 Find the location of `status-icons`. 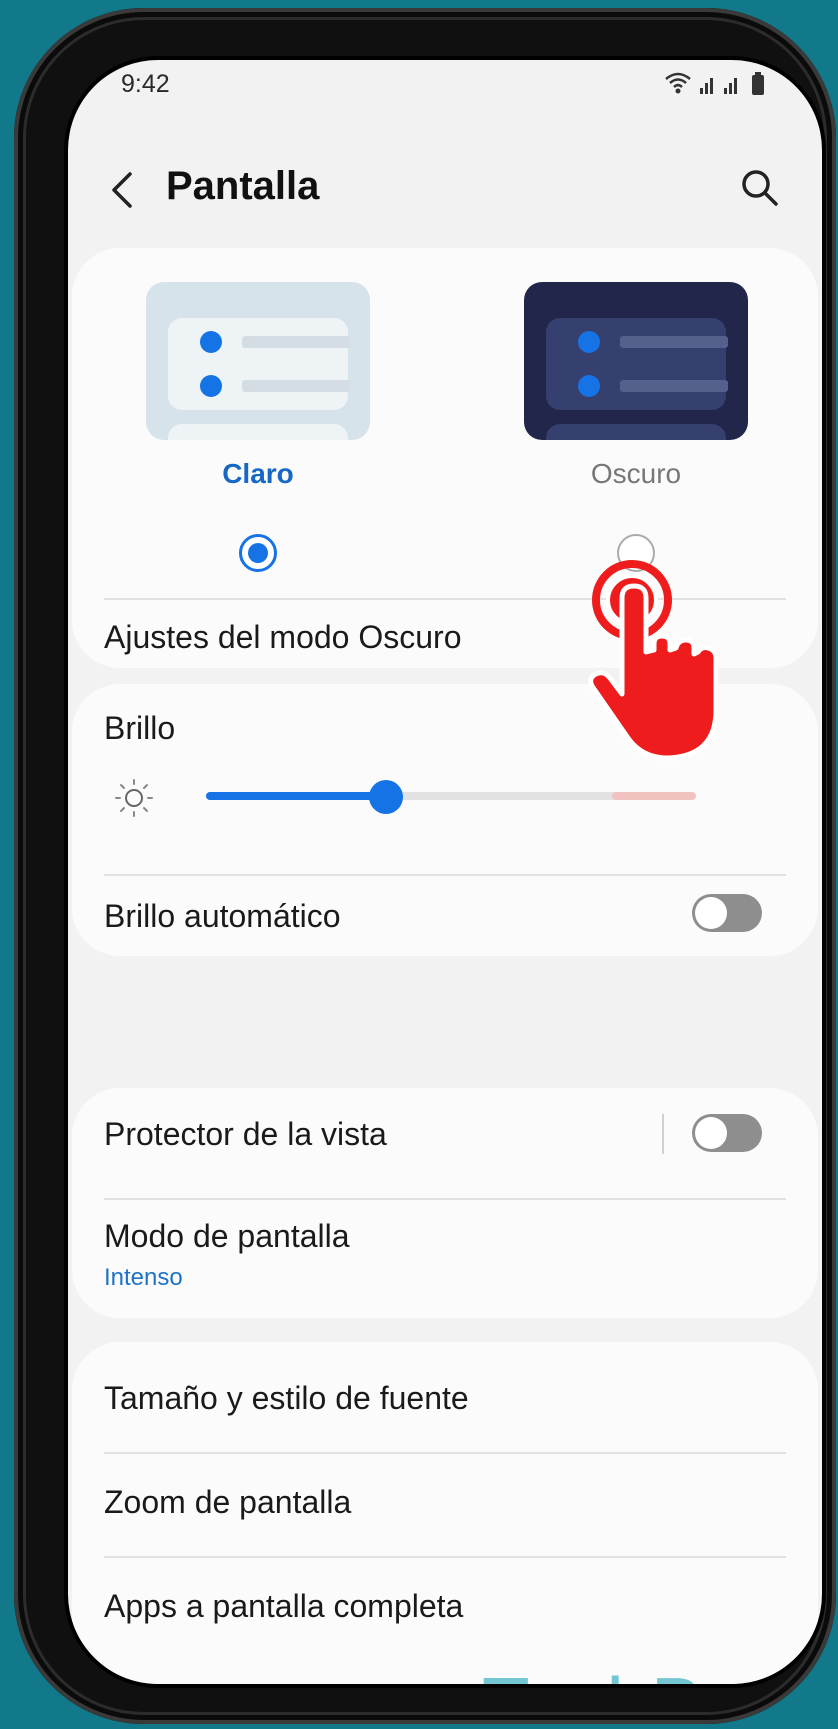

status-icons is located at coordinates (714, 83).